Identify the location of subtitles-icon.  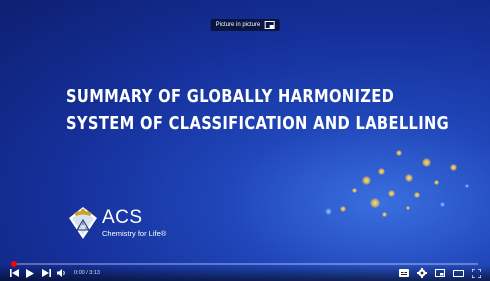
(404, 273).